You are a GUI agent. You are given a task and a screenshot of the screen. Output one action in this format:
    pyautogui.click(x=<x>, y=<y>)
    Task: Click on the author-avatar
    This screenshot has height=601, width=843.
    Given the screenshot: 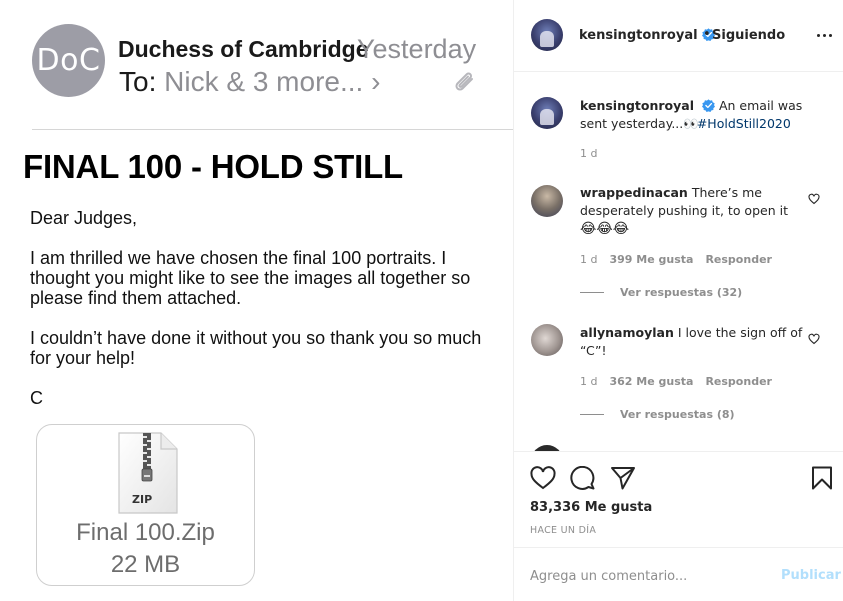 What is the action you would take?
    pyautogui.click(x=547, y=35)
    